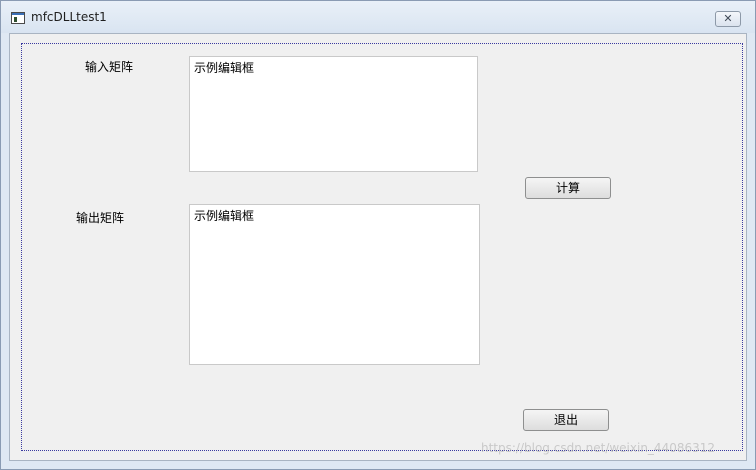  Describe the element at coordinates (100, 218) in the screenshot. I see `output-matrix-label: 输出矩阵` at that location.